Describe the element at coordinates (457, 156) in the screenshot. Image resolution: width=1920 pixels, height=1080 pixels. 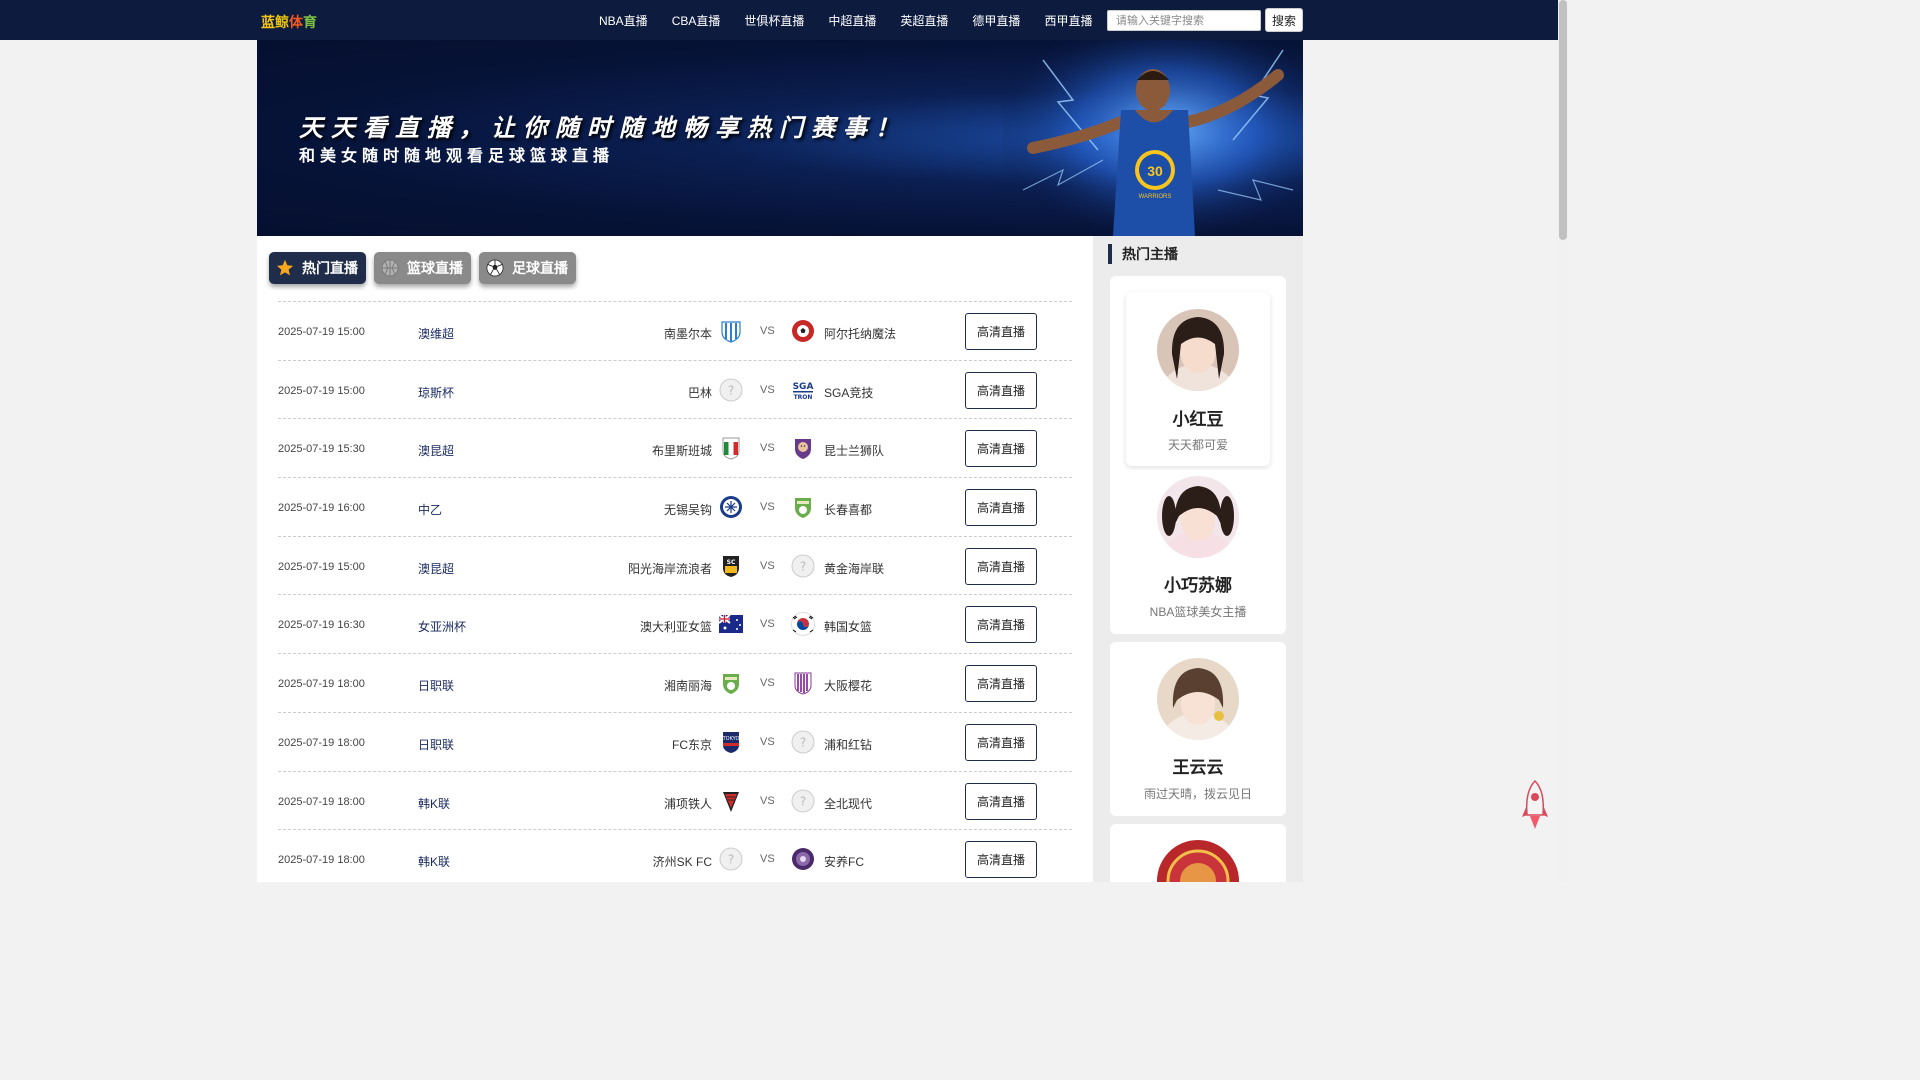
I see `banner-subline: 和美女随时随地观看足球篮球直播` at that location.